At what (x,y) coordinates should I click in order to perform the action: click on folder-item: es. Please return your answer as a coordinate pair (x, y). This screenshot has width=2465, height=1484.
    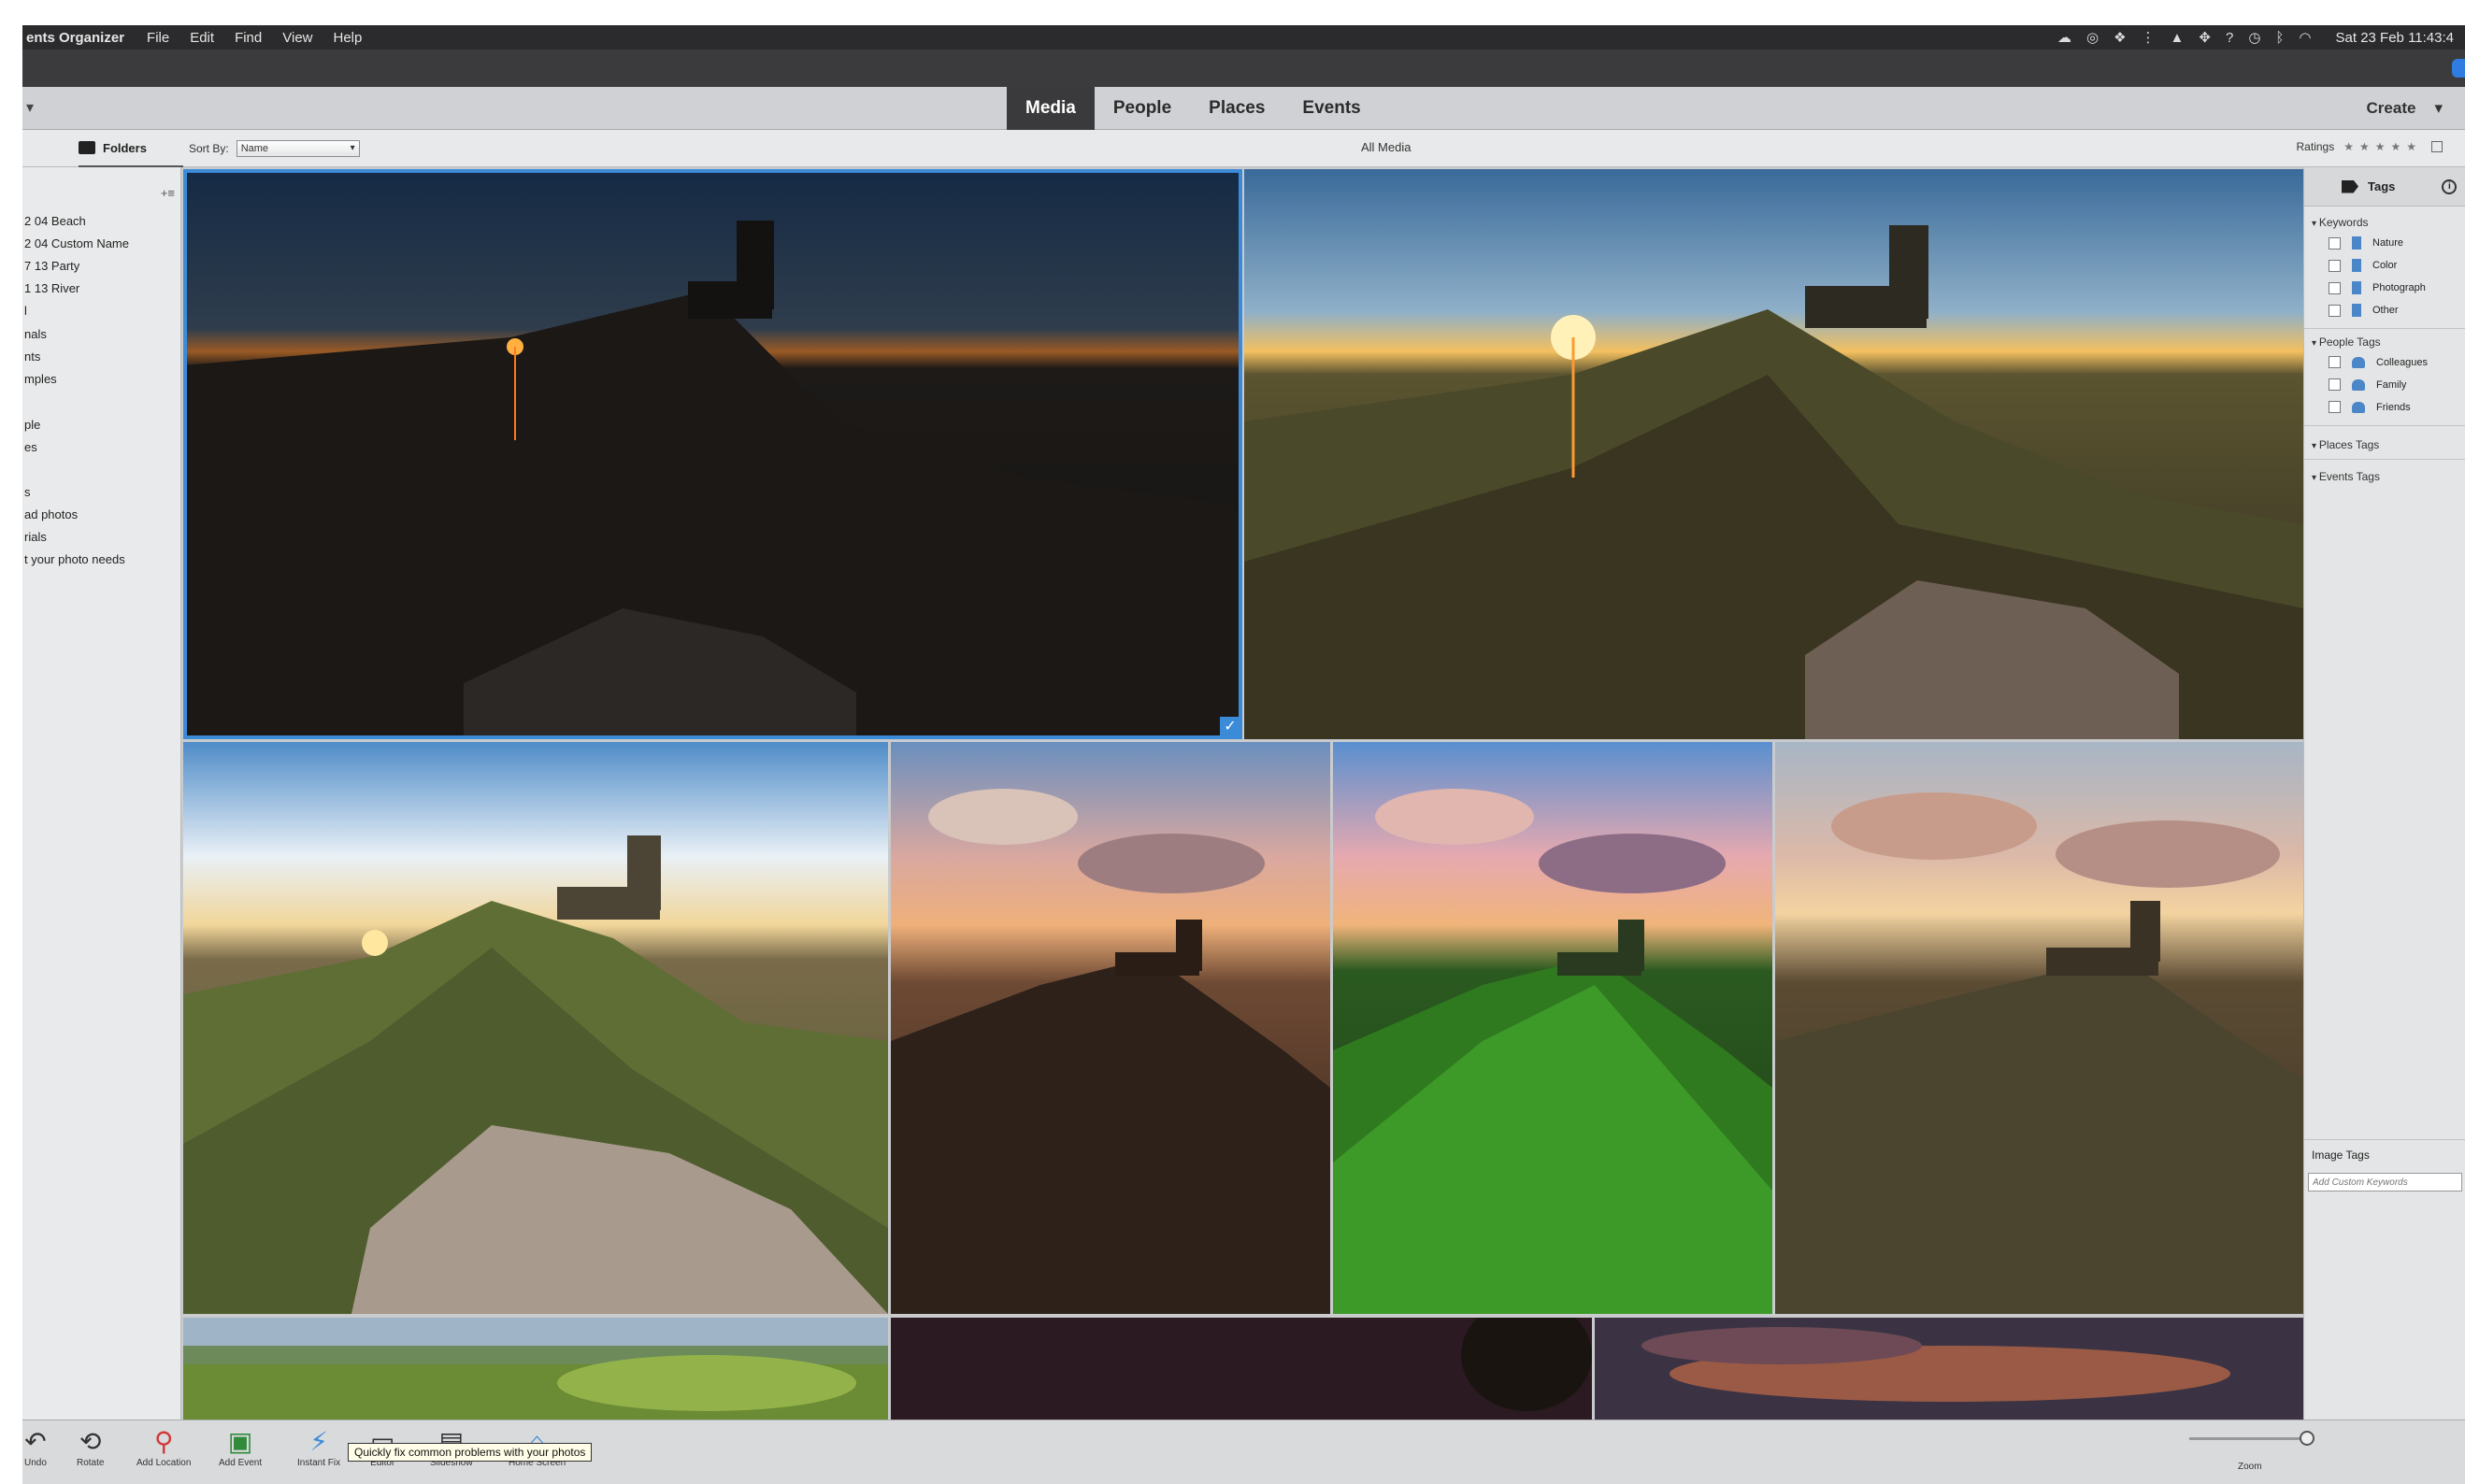
    Looking at the image, I should click on (30, 447).